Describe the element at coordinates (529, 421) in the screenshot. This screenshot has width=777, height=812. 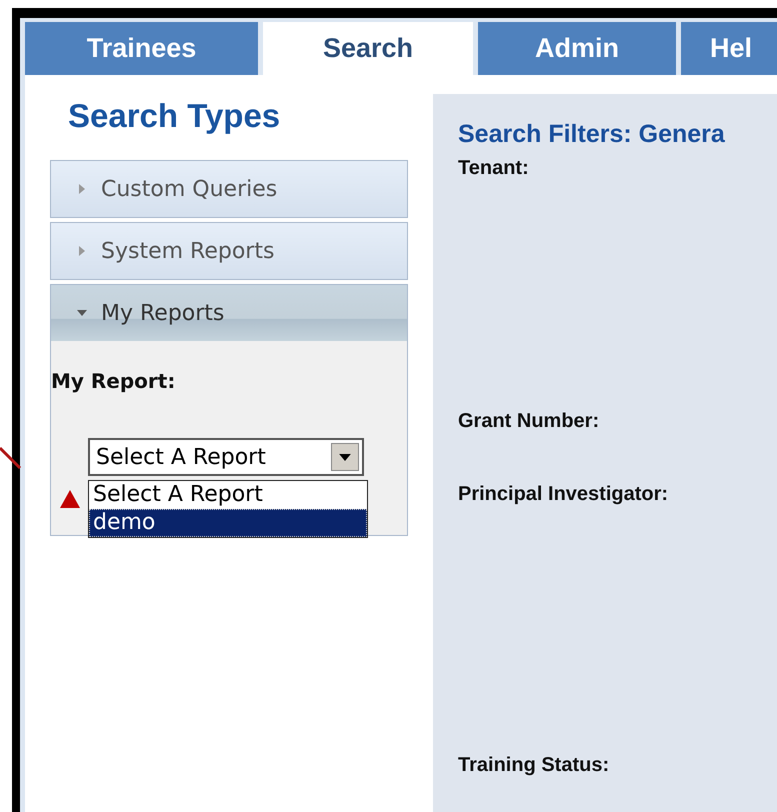
I see `filter-label: Grant Number:` at that location.